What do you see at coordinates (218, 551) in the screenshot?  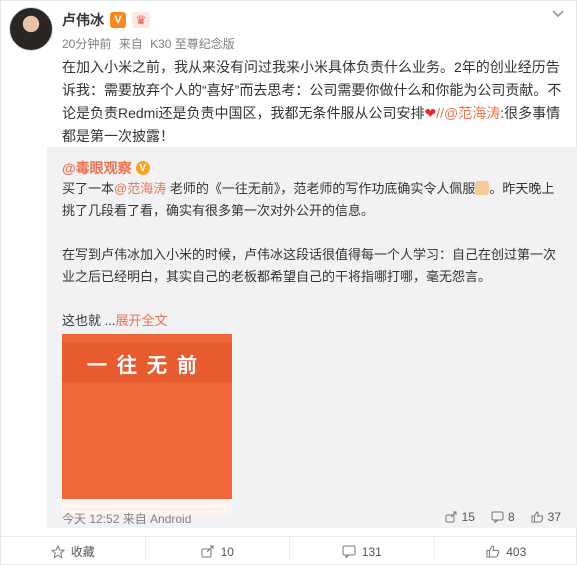 I see `share-button: 10` at bounding box center [218, 551].